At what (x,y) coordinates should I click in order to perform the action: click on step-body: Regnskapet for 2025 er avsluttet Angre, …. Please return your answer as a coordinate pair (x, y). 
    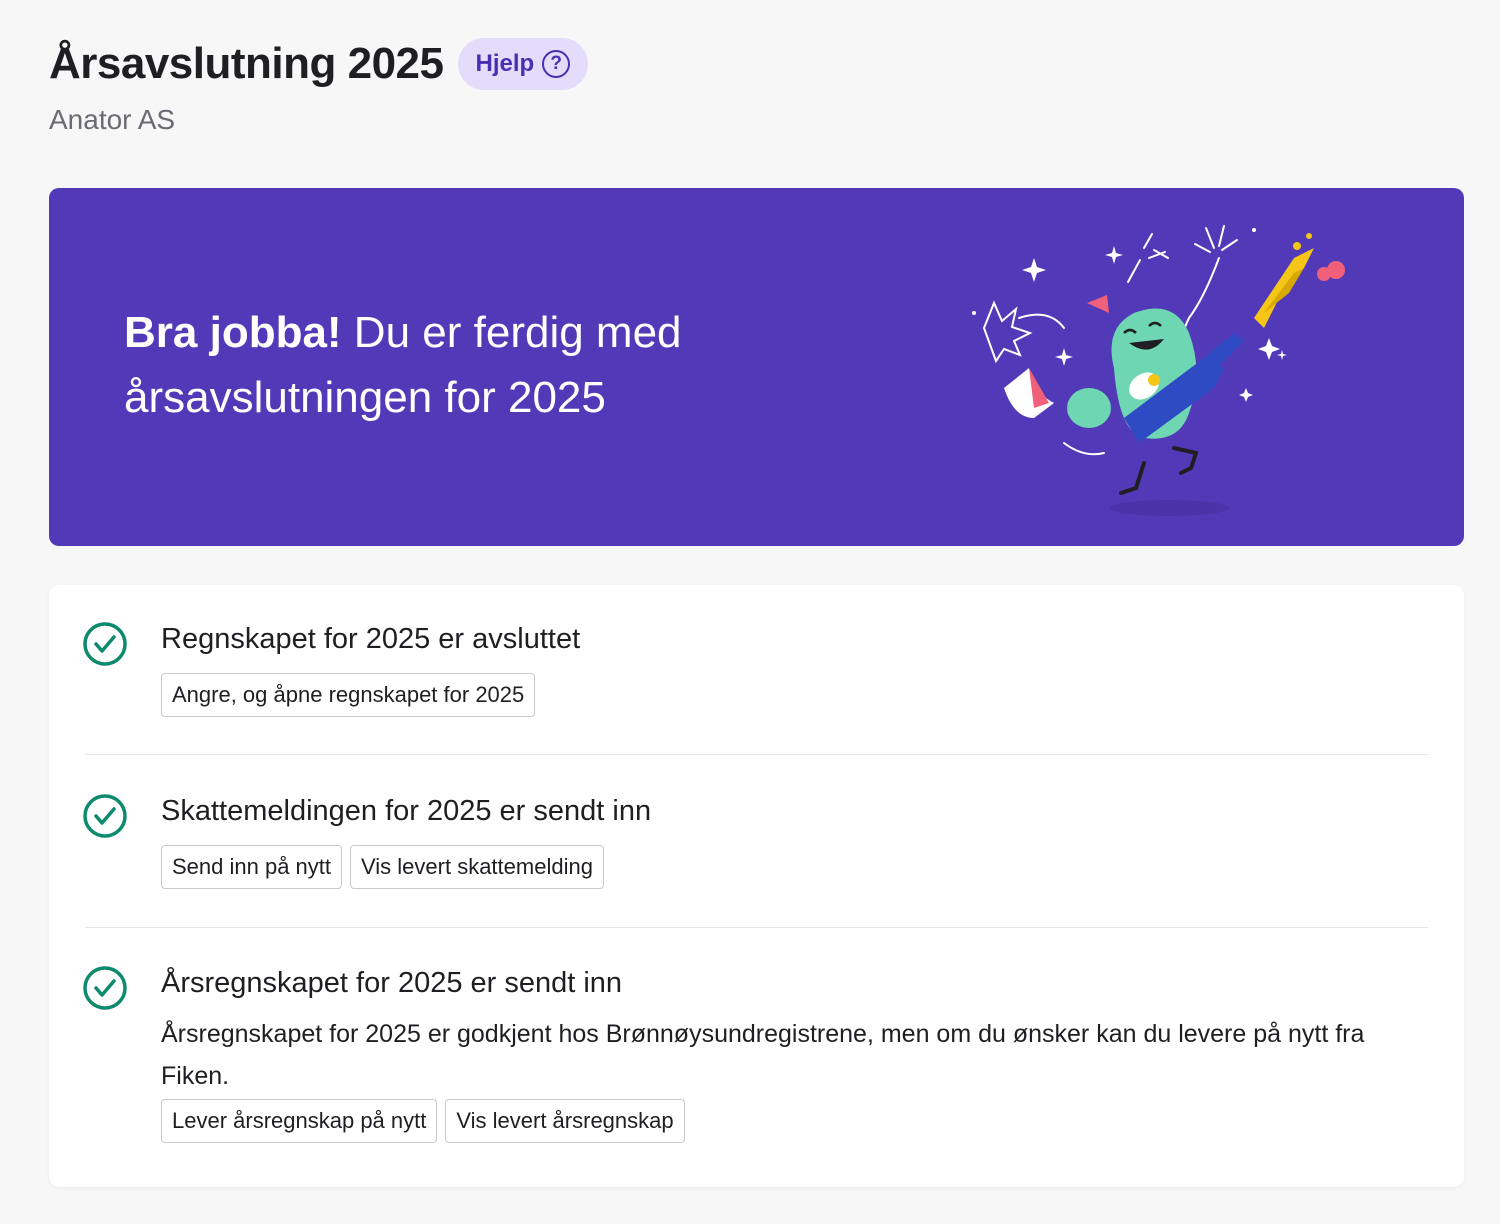
    Looking at the image, I should click on (787, 669).